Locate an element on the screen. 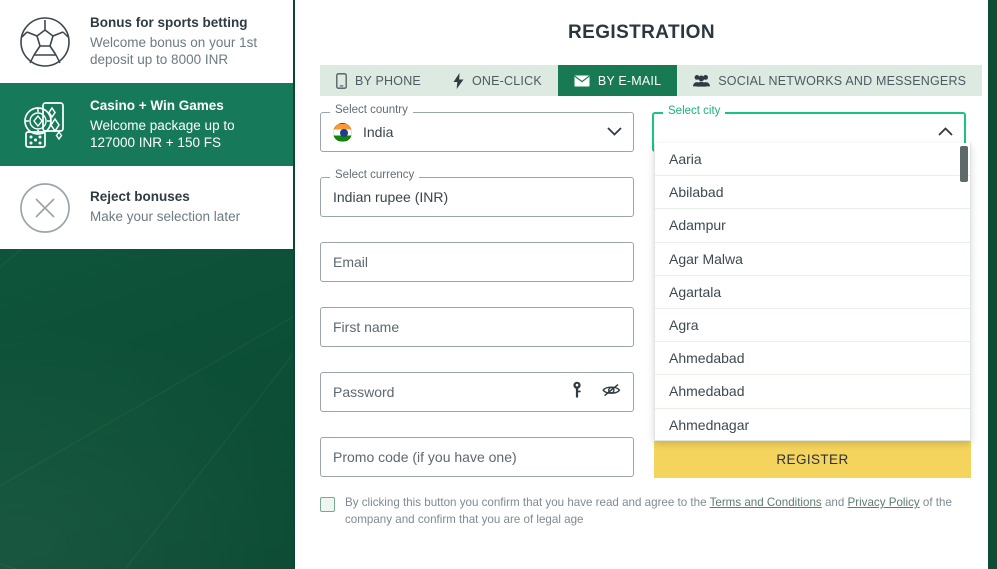 This screenshot has width=997, height=569. country-select: Select country India is located at coordinates (477, 128).